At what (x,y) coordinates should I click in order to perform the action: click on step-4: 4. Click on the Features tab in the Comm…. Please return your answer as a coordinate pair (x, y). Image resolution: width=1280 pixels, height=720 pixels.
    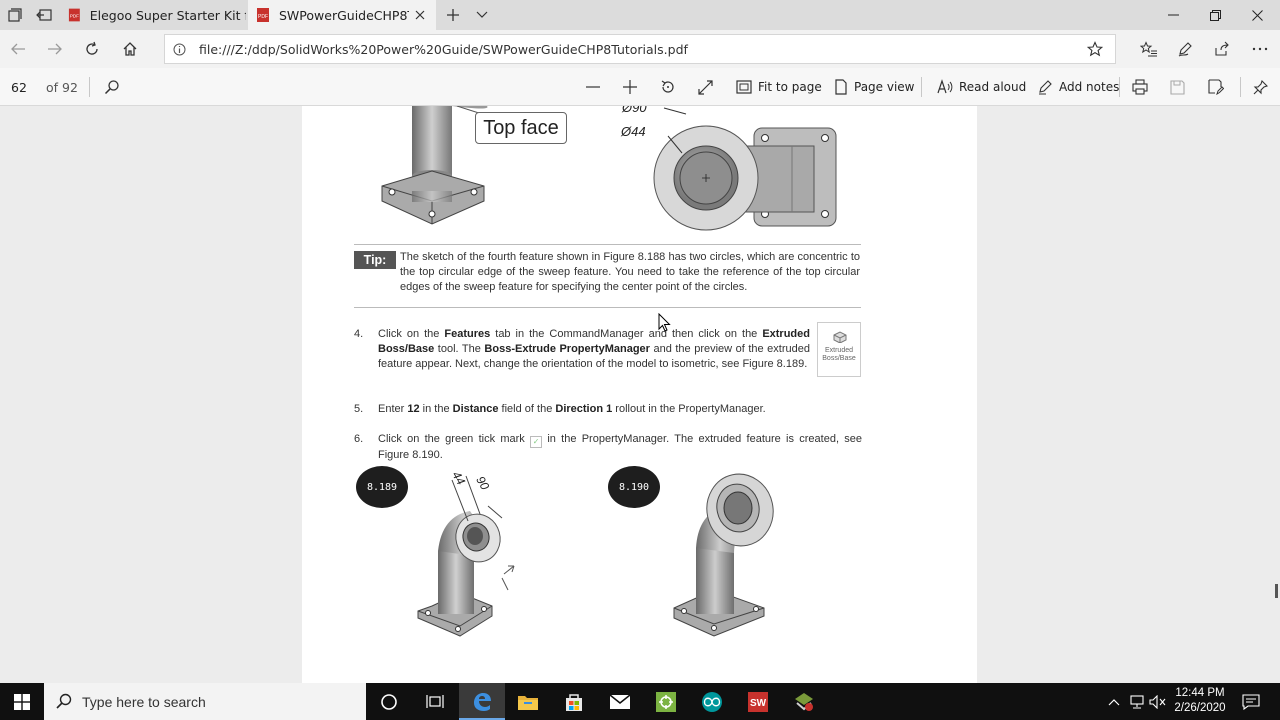
    Looking at the image, I should click on (584, 357).